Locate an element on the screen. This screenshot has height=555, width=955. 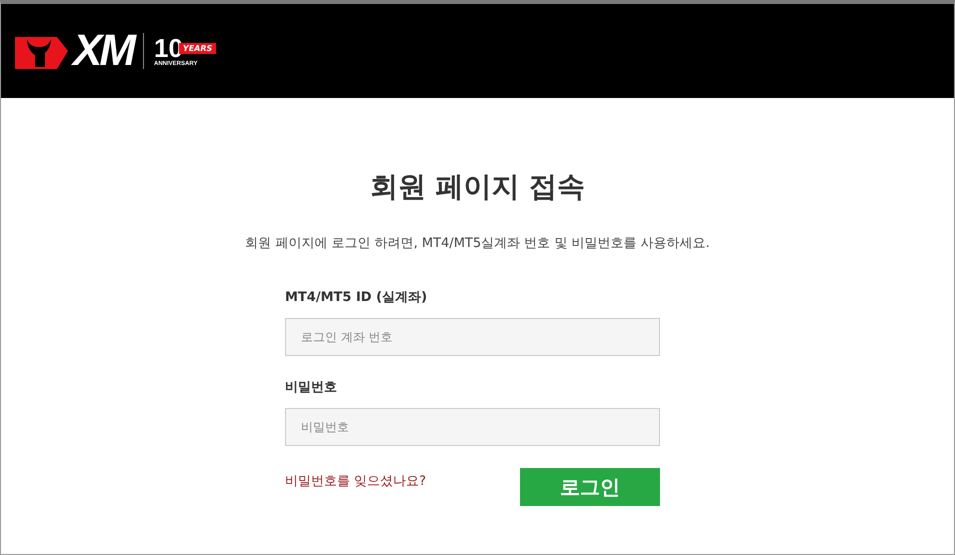
input-field: 비밀번호 is located at coordinates (472, 427).